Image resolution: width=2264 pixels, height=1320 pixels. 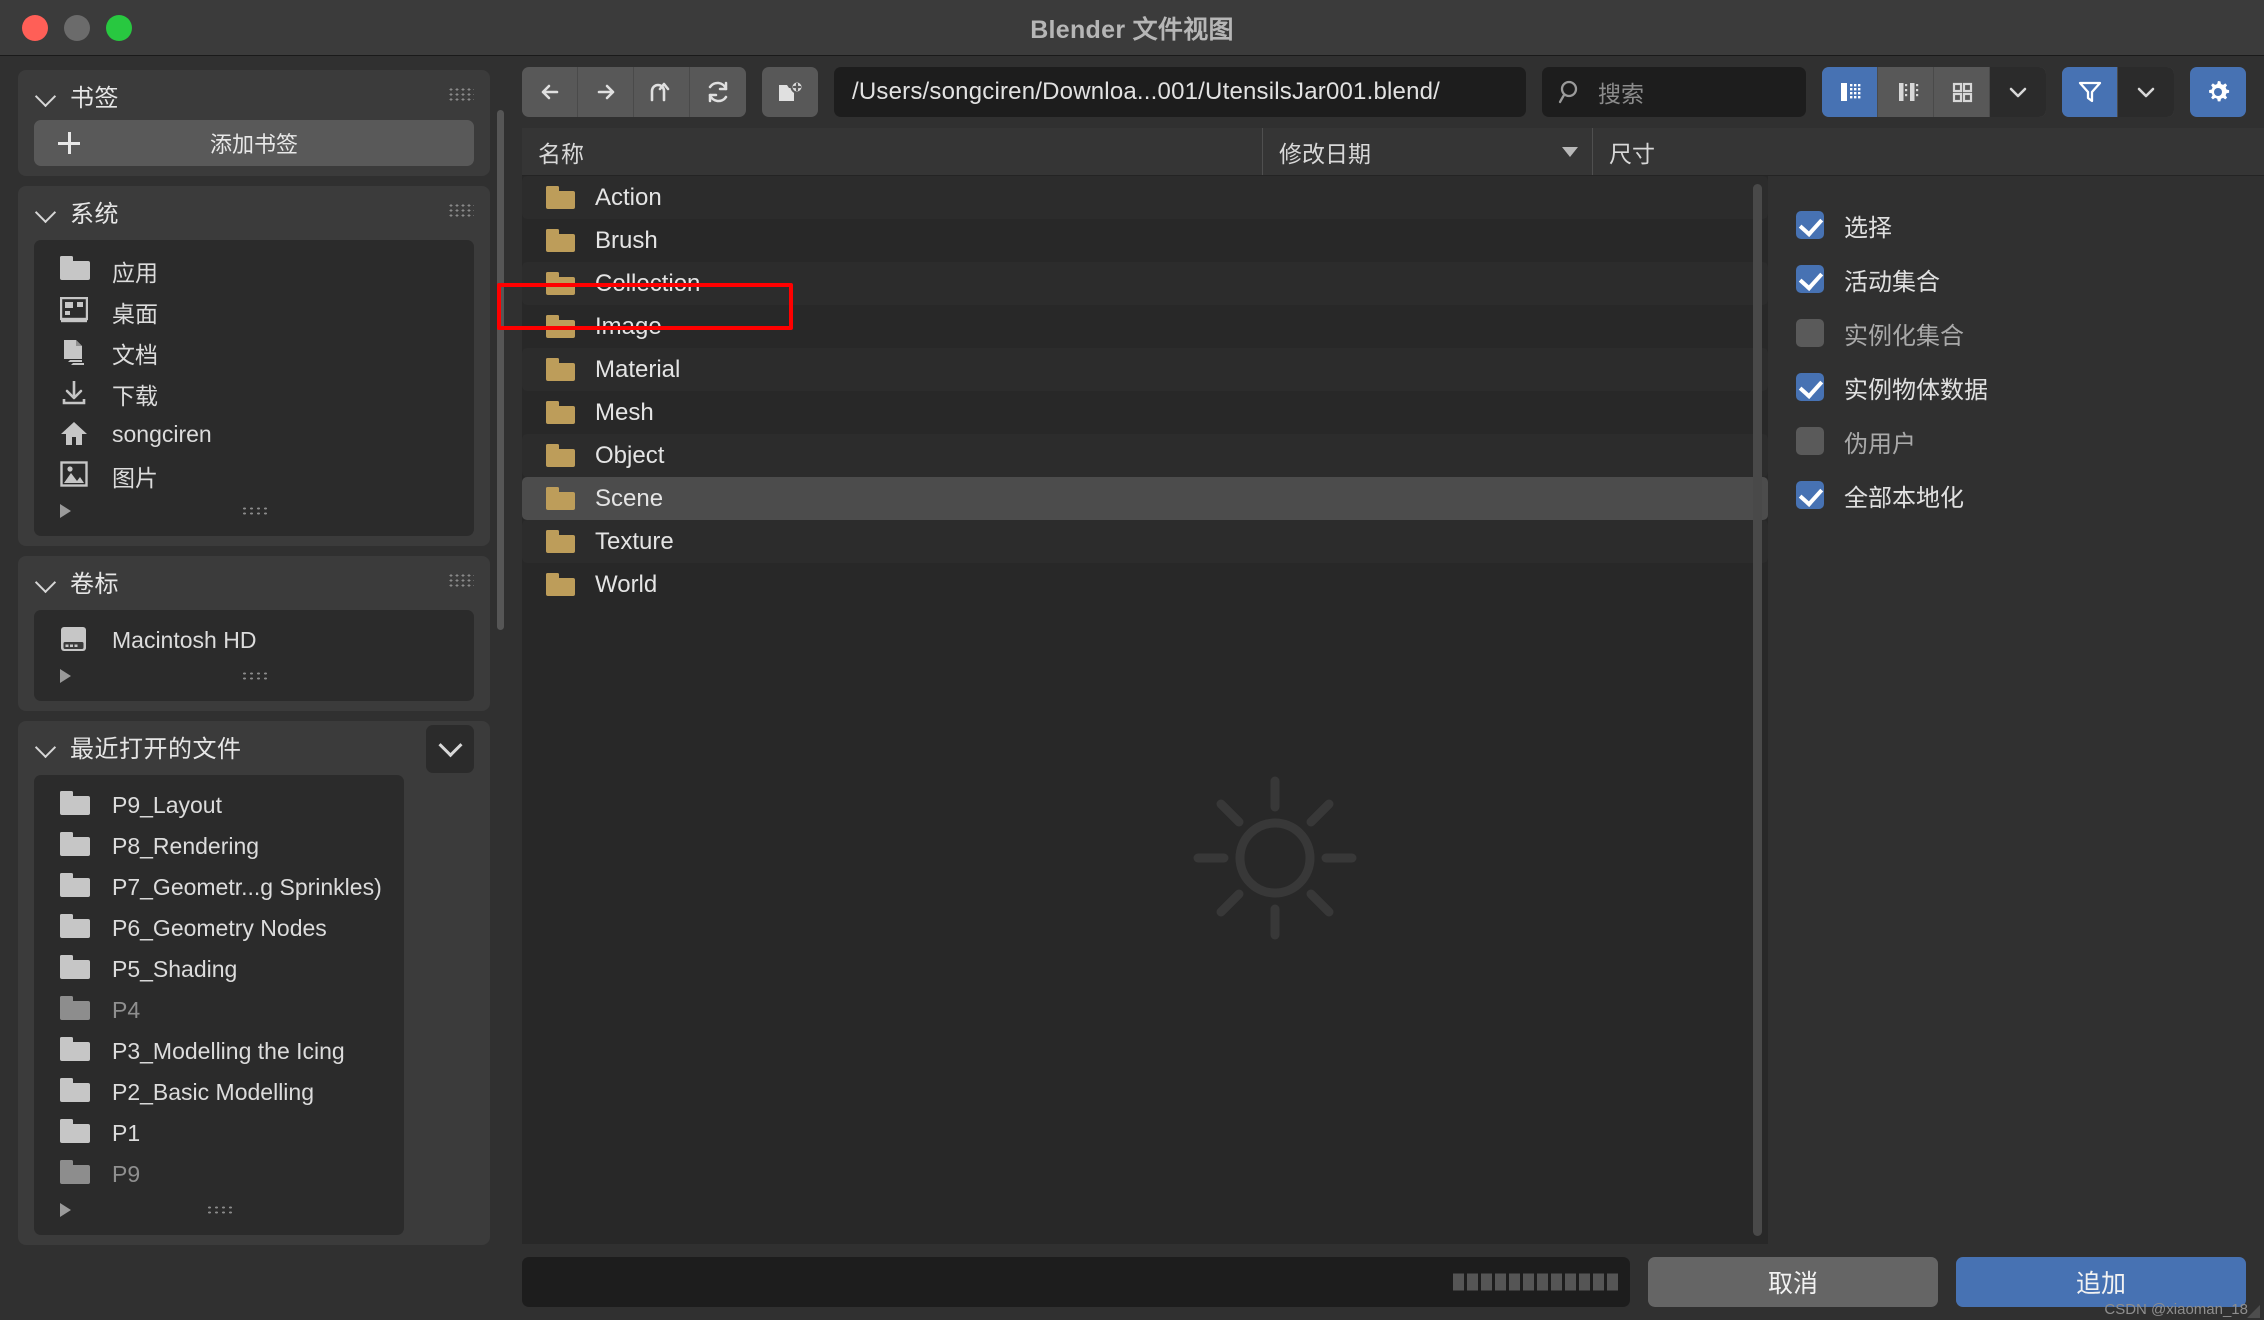 What do you see at coordinates (2030, 333) in the screenshot?
I see `option-instance-collections: 实例化集合` at bounding box center [2030, 333].